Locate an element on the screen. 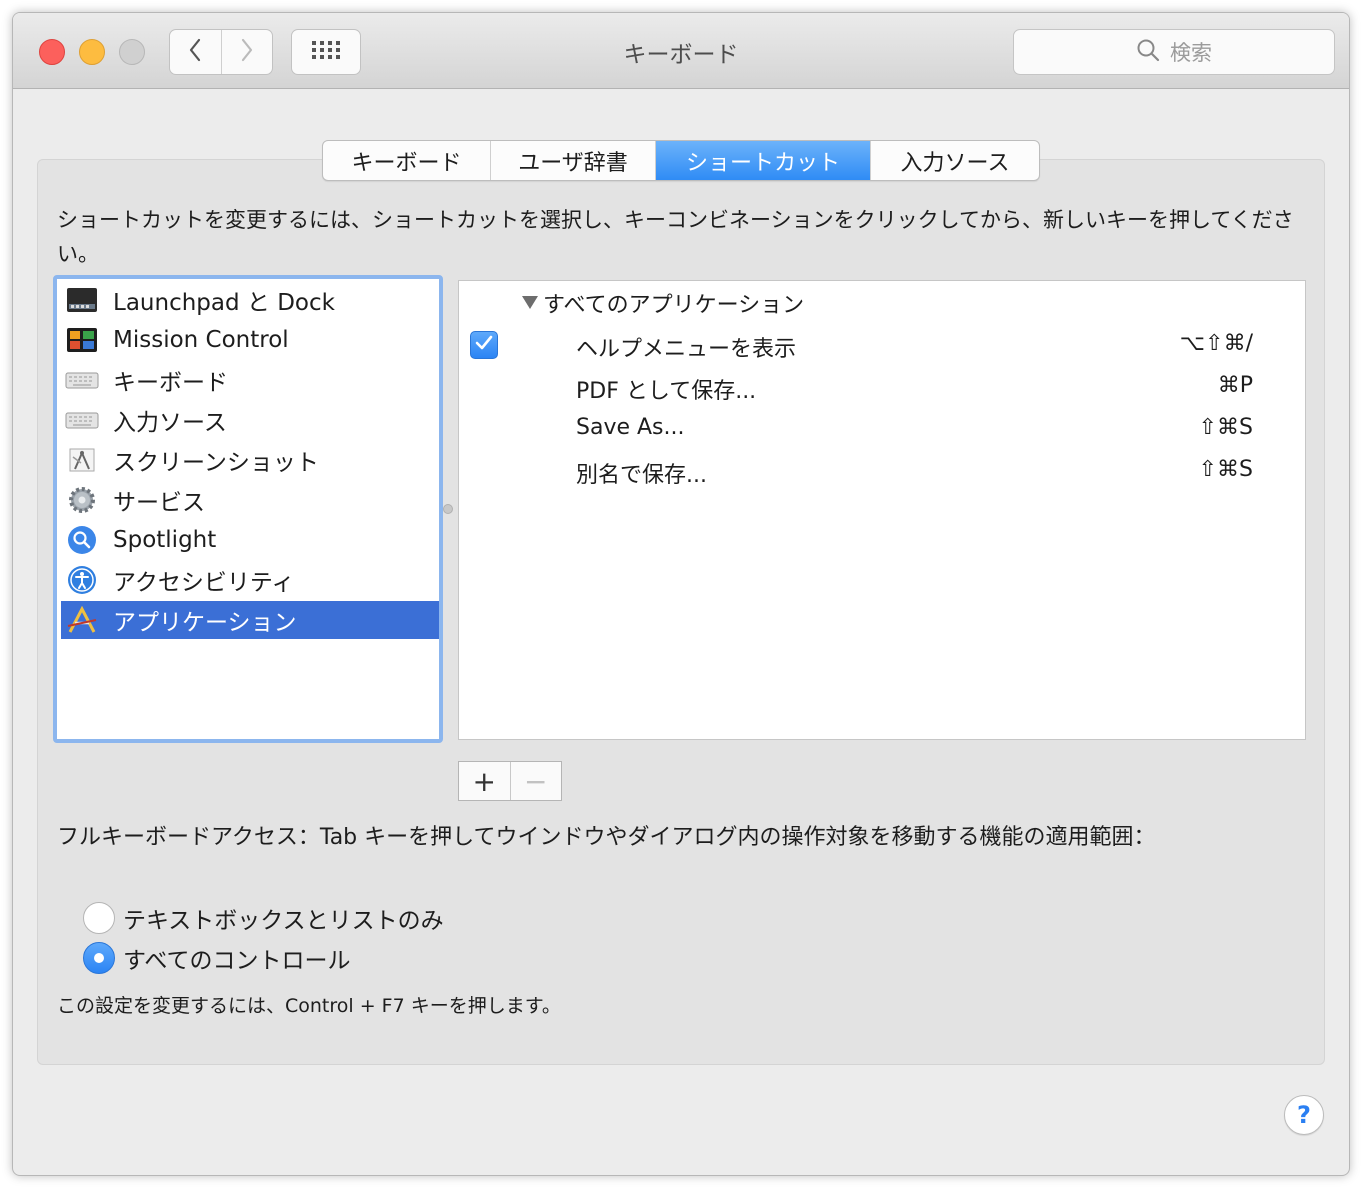 Image resolution: width=1362 pixels, height=1188 pixels. shortcut-row: ヘルプメニューを表示 ⌥⇧⌘/ is located at coordinates (882, 346).